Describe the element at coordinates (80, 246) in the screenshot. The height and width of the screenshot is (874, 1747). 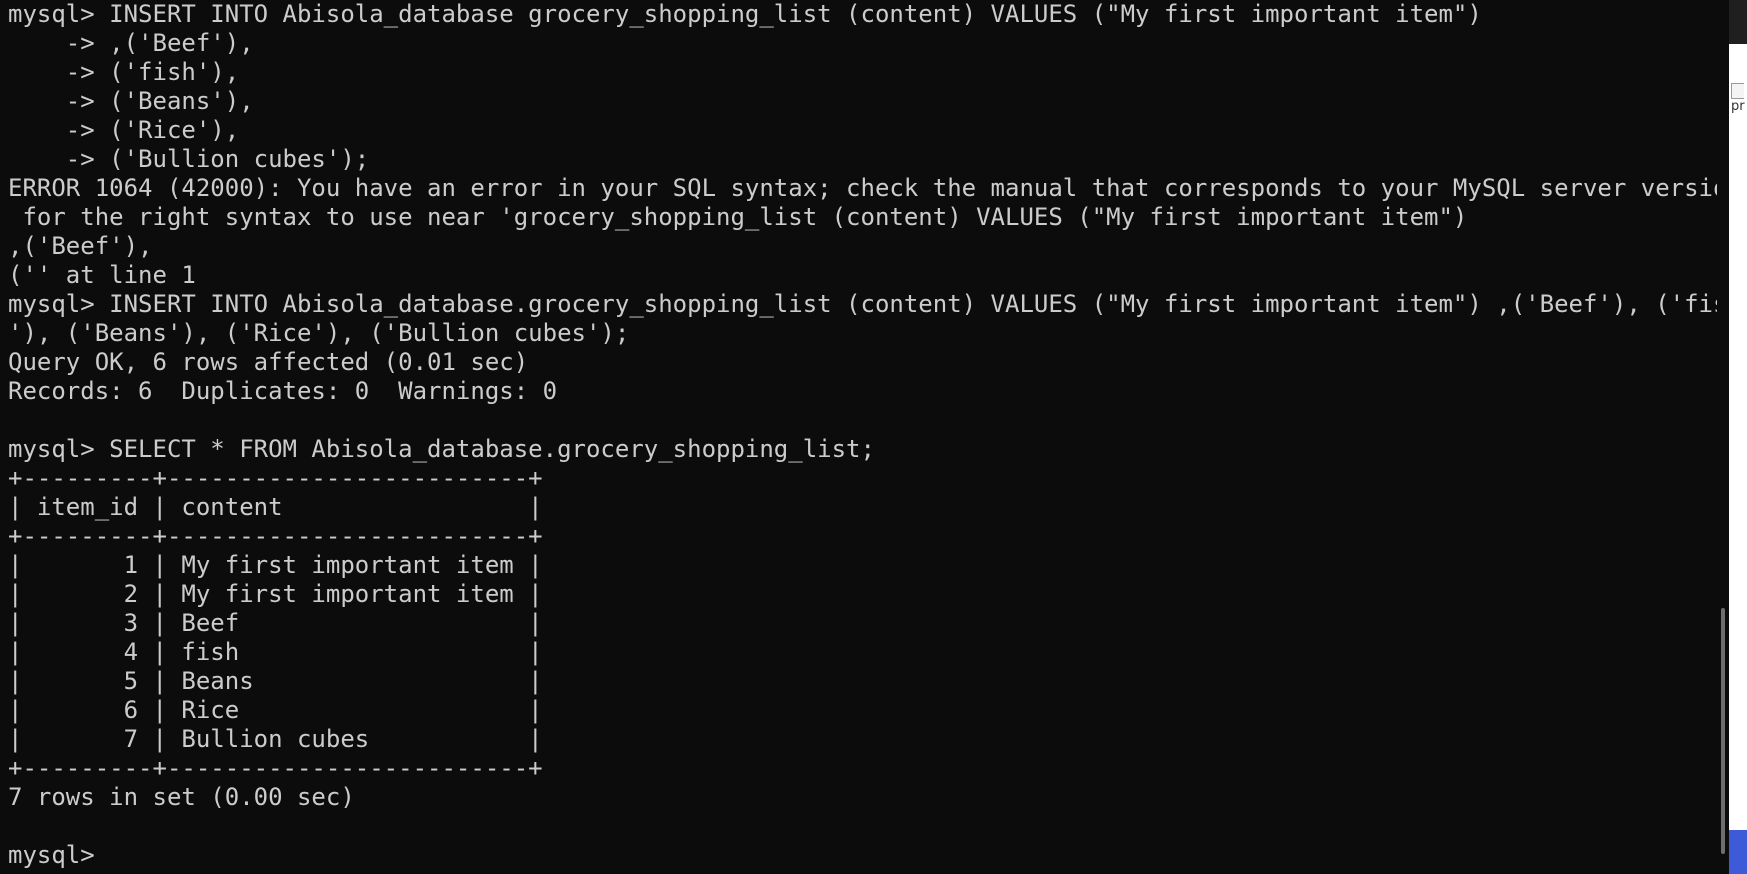
I see `terminal-line: ,('Beef'),` at that location.